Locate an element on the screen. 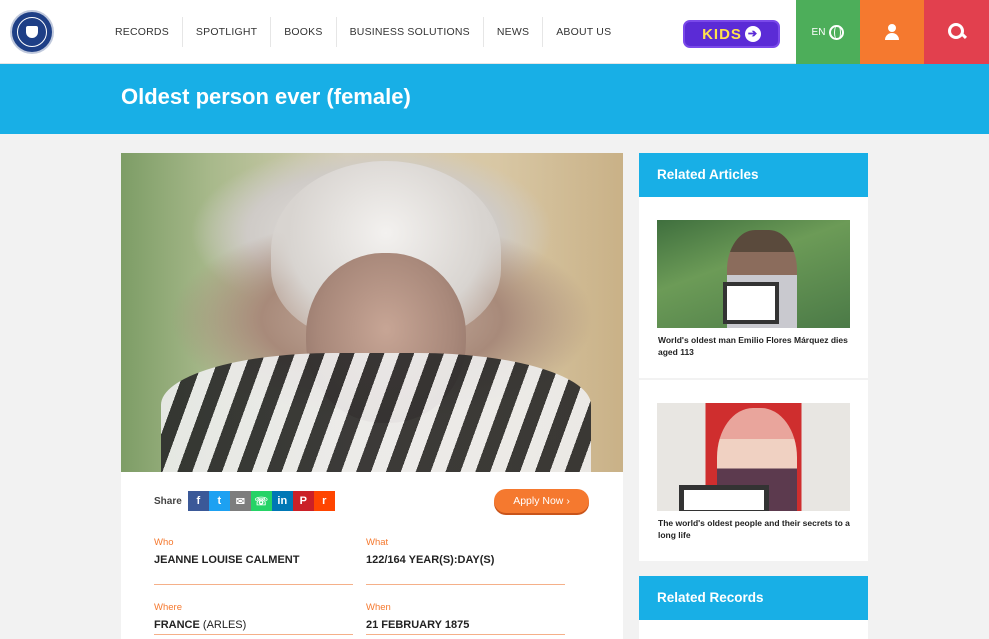  who-field: Who JEANNE LOUISE CALMENT is located at coordinates (253, 561).